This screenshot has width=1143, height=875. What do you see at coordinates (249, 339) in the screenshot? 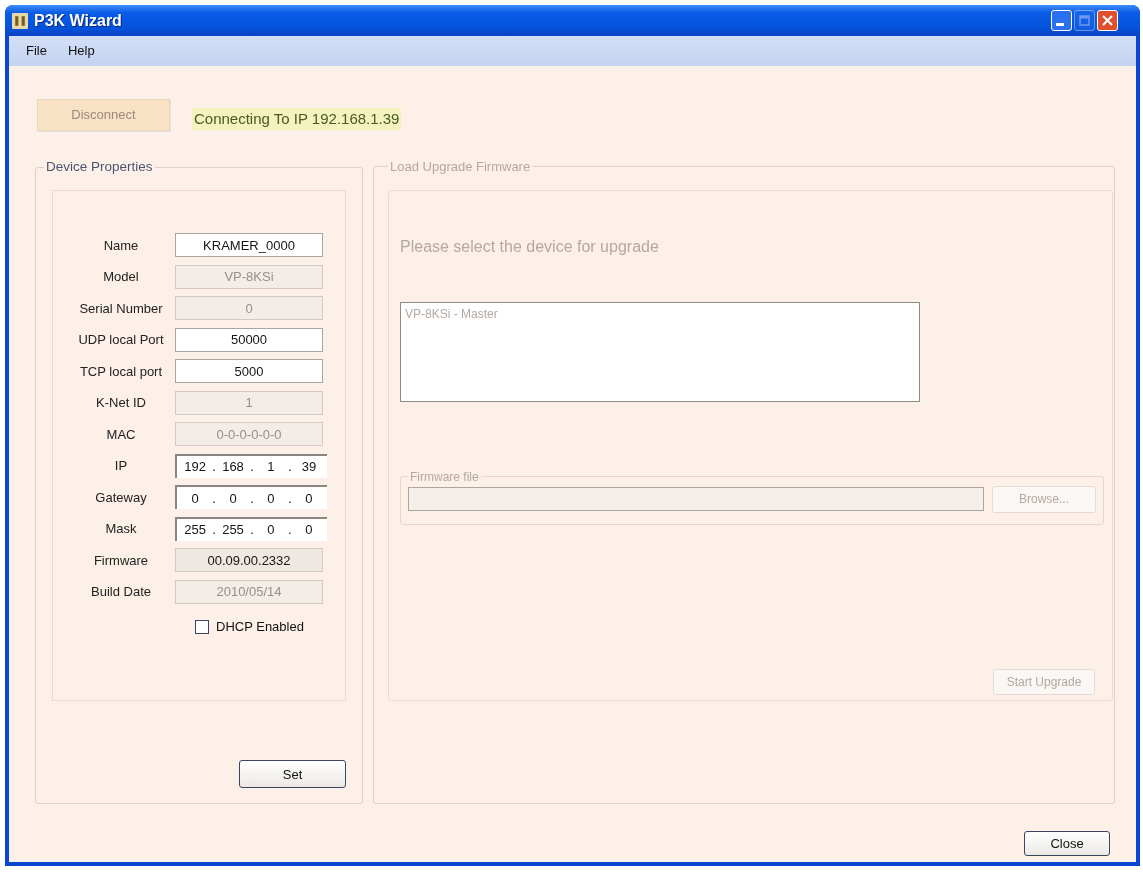
I see `text-field: 50000` at bounding box center [249, 339].